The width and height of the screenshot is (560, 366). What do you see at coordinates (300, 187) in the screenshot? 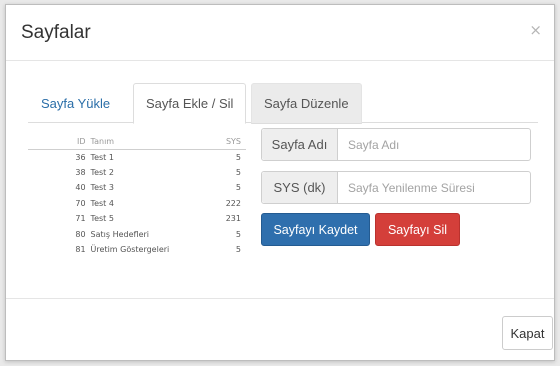
I see `refresh-interval-label: SYS (dk)` at bounding box center [300, 187].